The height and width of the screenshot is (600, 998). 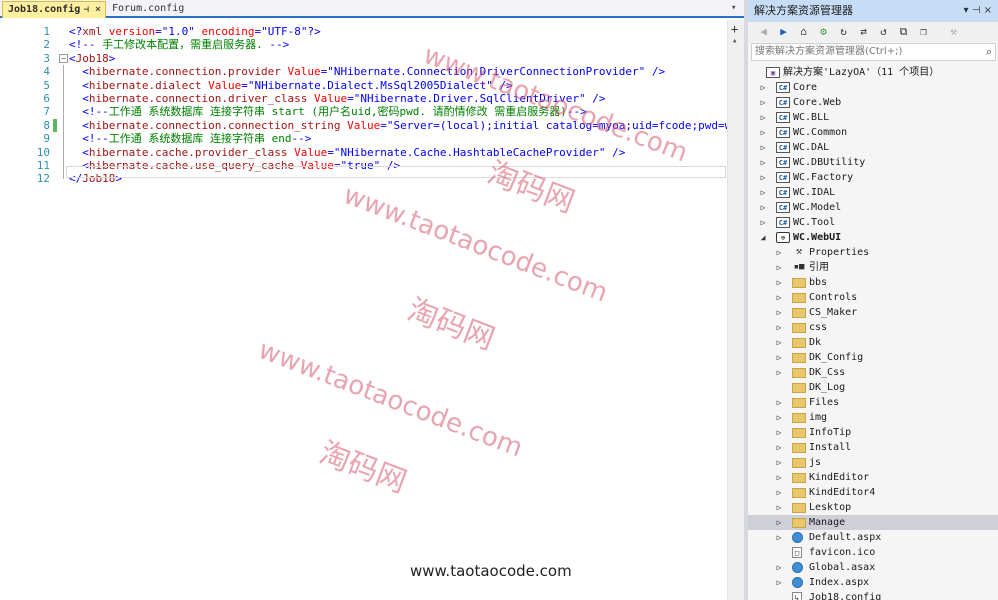 What do you see at coordinates (873, 567) in the screenshot?
I see `tree-item: ▷ Global.asax` at bounding box center [873, 567].